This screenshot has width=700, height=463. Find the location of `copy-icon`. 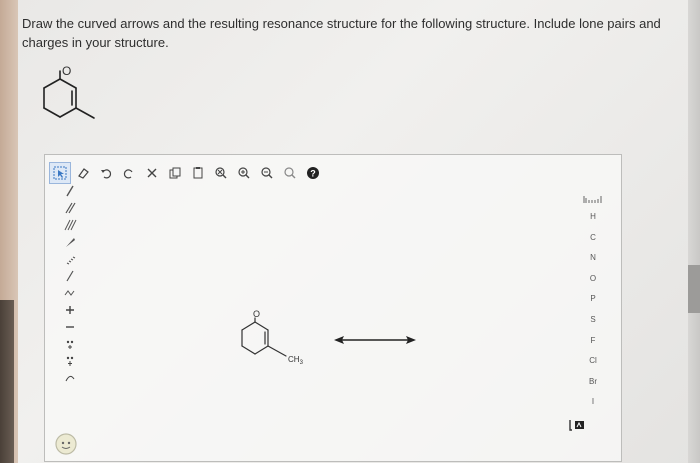

copy-icon is located at coordinates (175, 173).